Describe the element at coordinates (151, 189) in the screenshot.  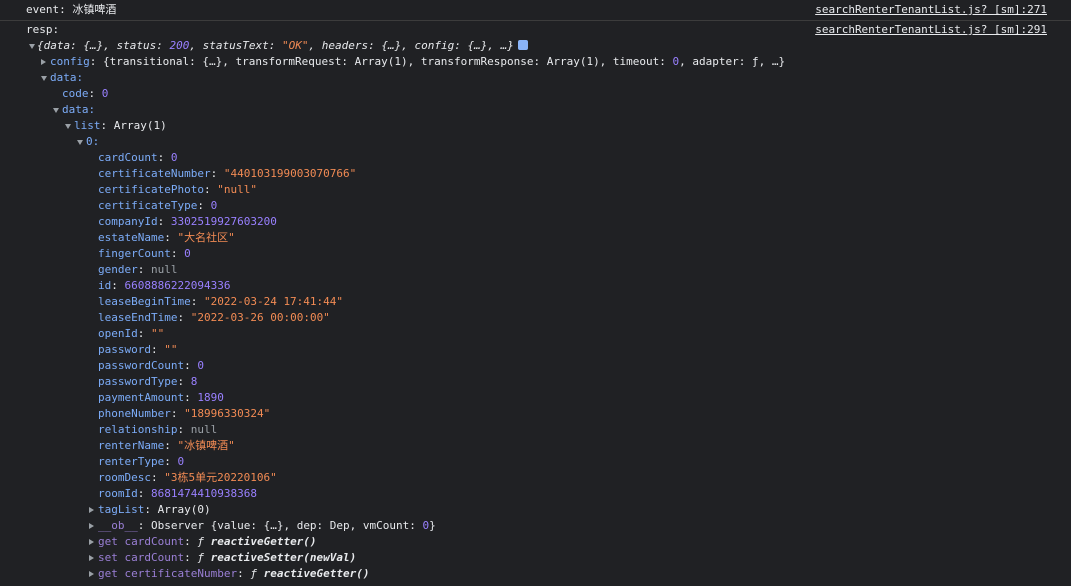
I see `property-key: certificatePhoto` at that location.